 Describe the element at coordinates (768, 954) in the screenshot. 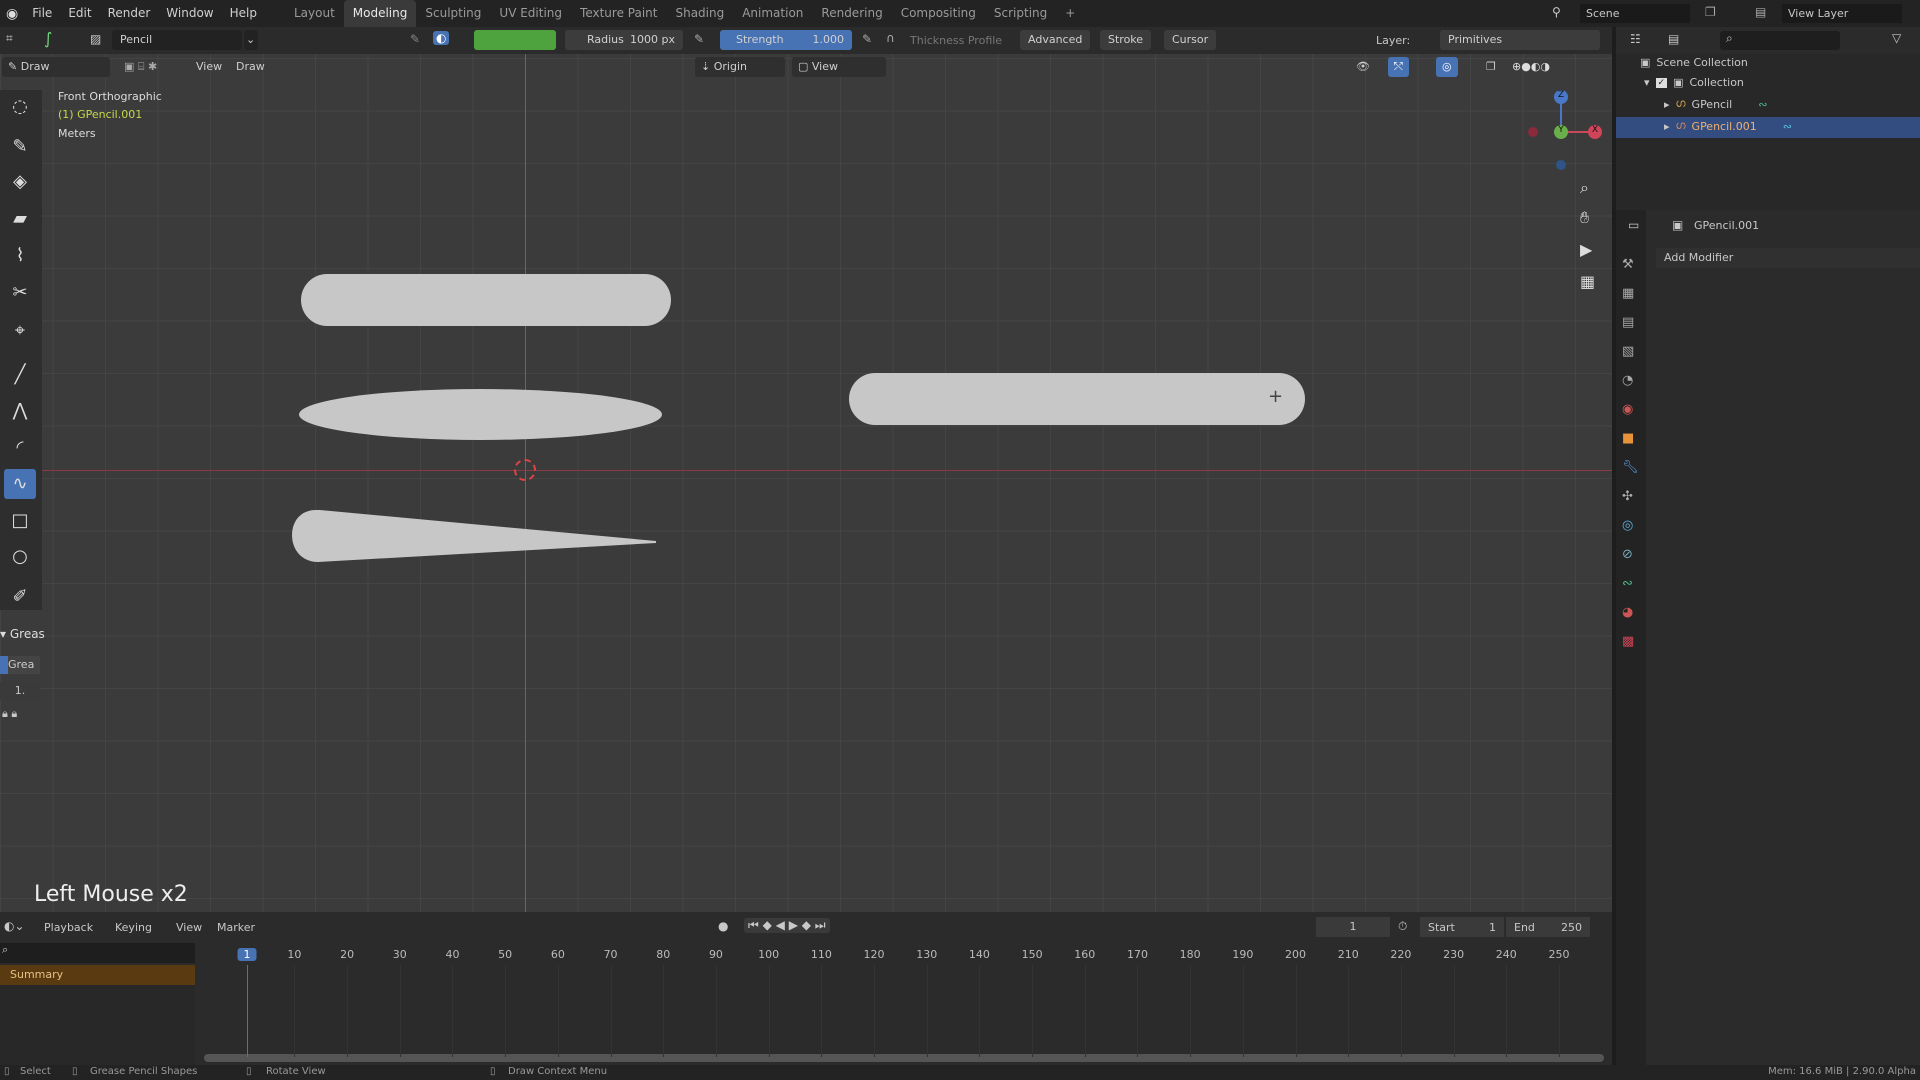

I see `frame-tick: 100` at that location.